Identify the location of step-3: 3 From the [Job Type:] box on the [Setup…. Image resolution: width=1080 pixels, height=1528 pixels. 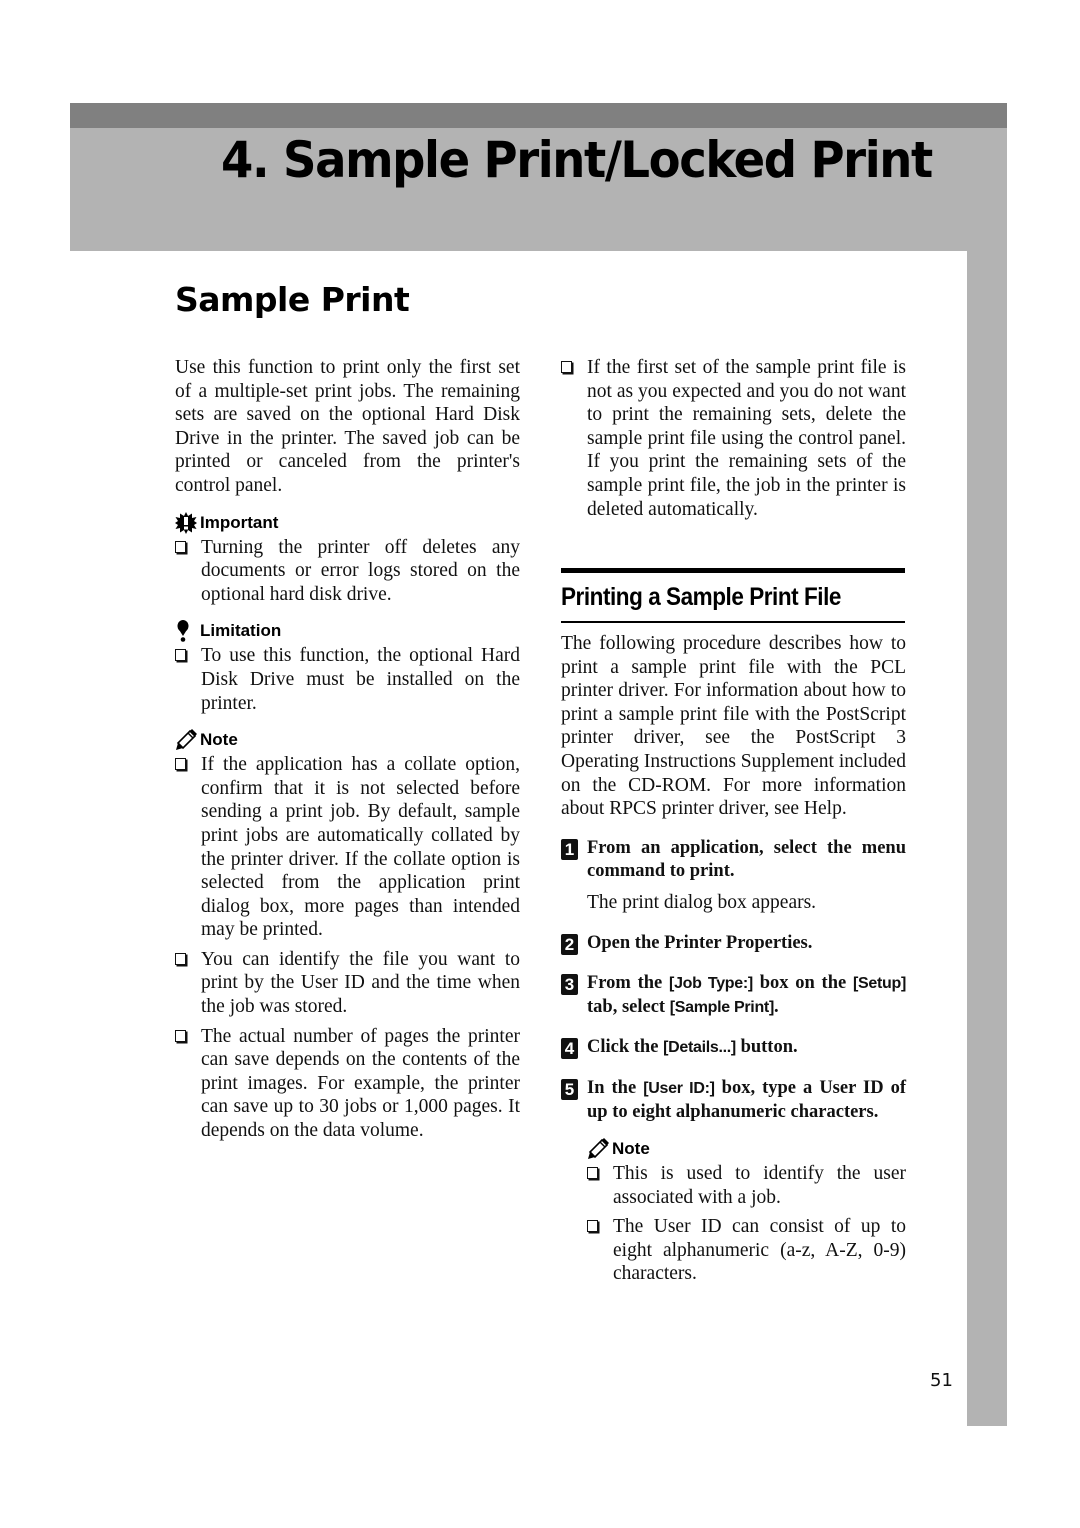
(733, 995).